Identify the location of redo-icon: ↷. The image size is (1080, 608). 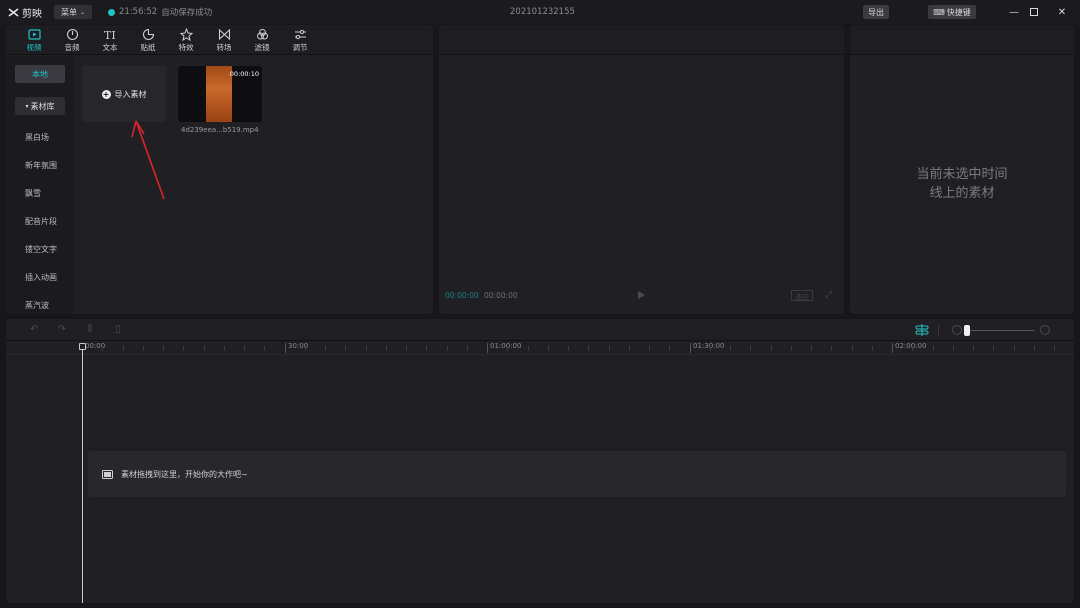
(62, 330).